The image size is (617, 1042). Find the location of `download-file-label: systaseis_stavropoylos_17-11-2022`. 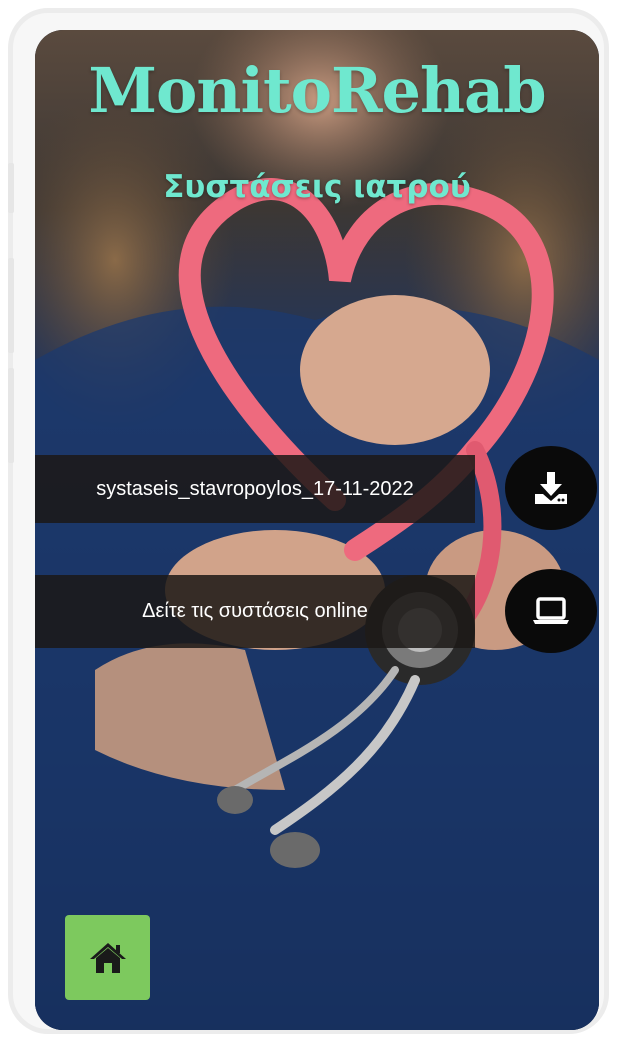

download-file-label: systaseis_stavropoylos_17-11-2022 is located at coordinates (255, 488).